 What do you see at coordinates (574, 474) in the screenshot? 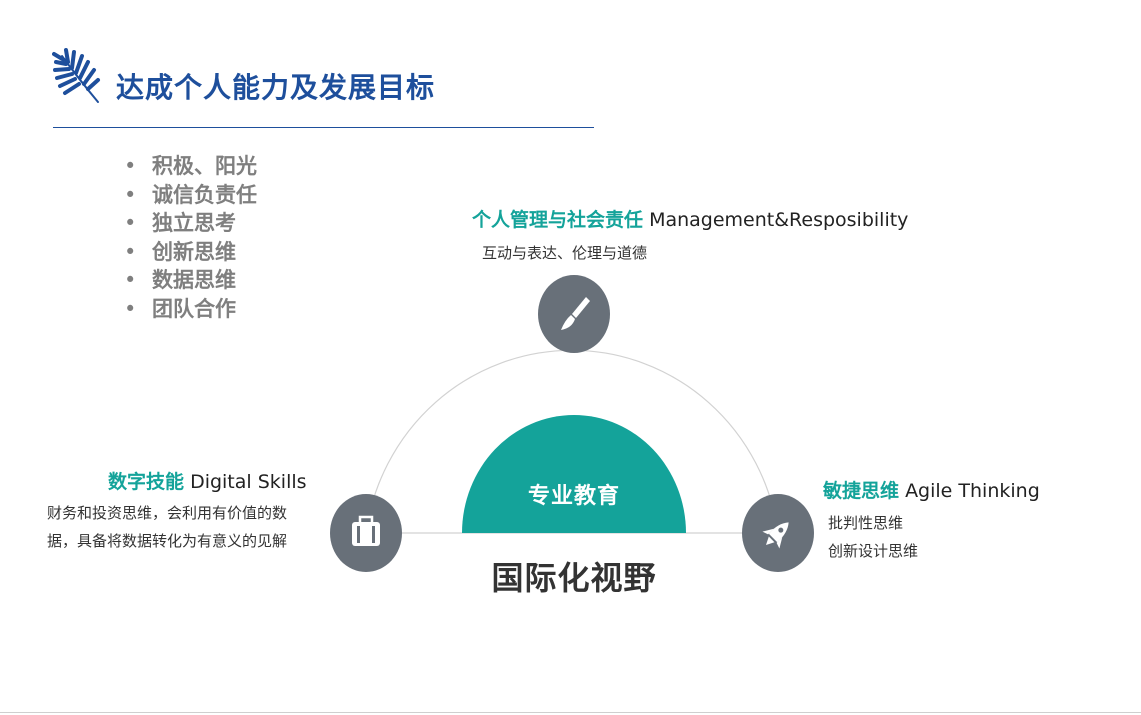
I see `core-semicircle` at bounding box center [574, 474].